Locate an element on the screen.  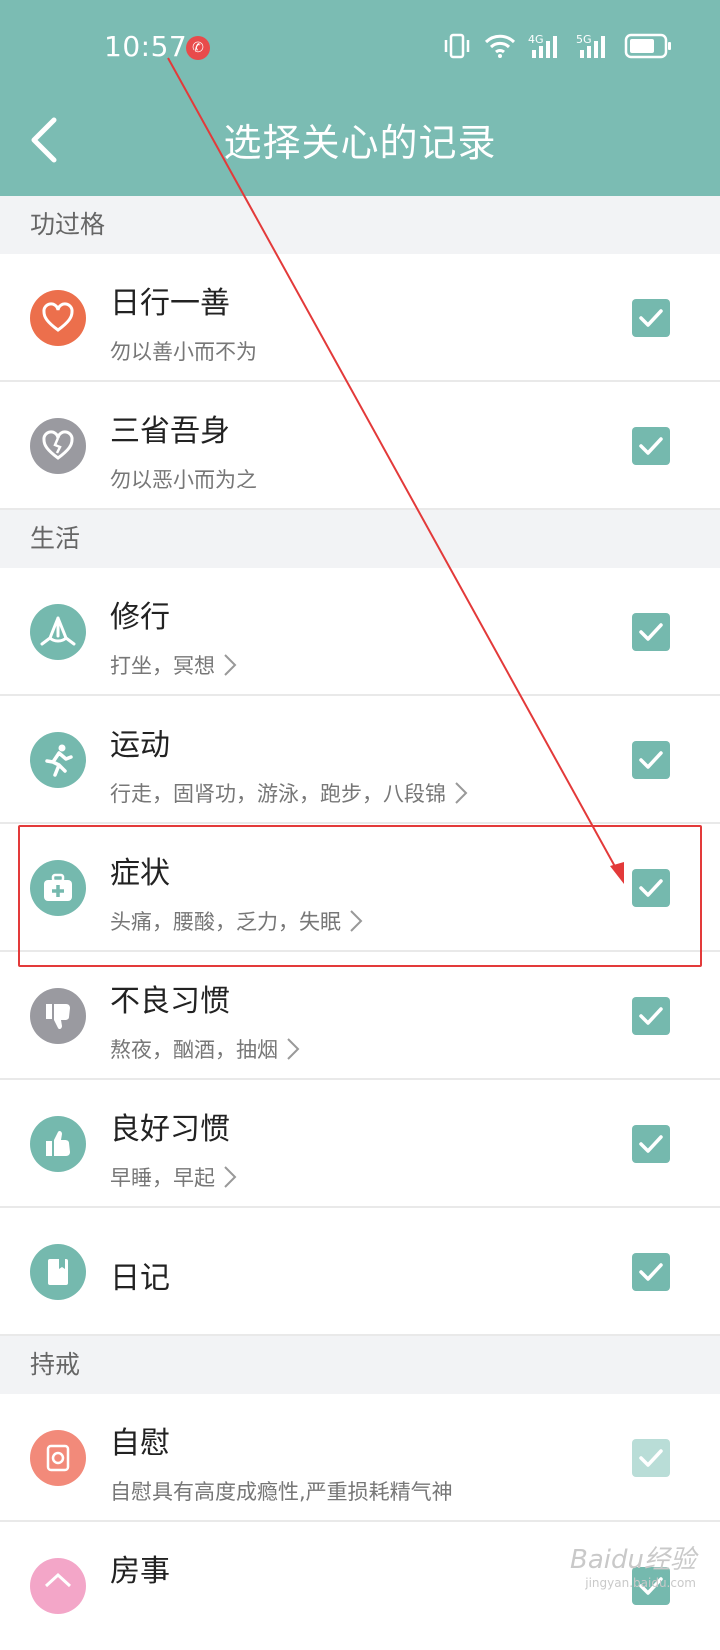
section-header-merit: 功过格 is located at coordinates (360, 225).